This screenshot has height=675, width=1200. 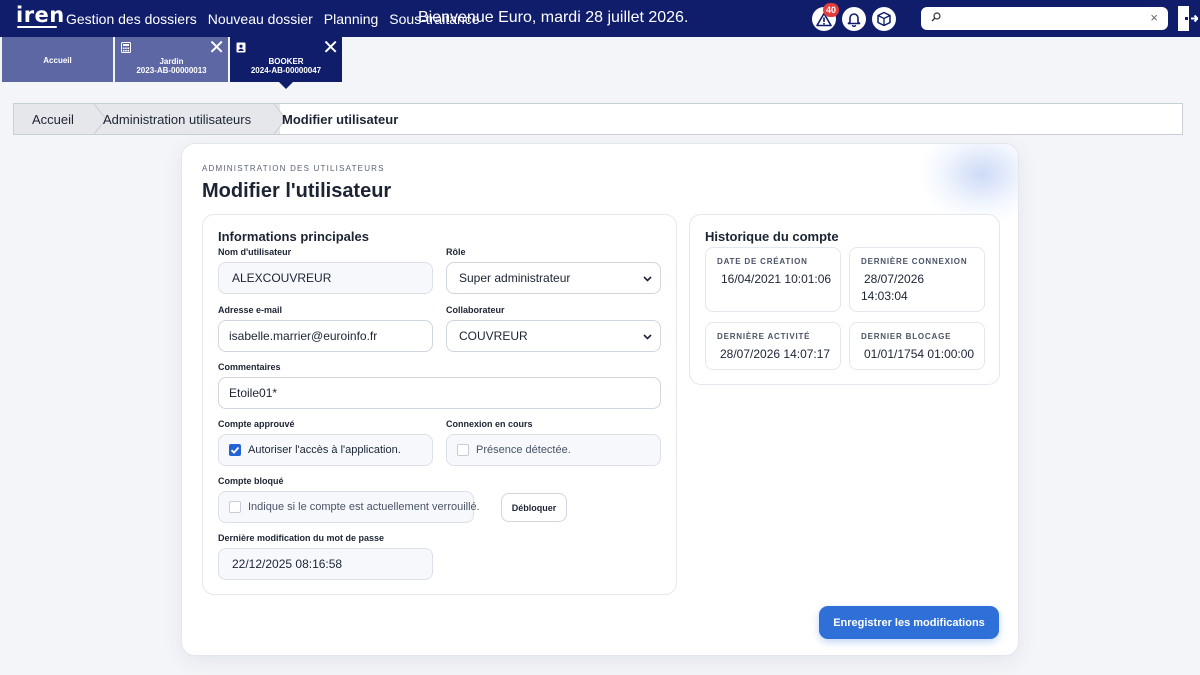 I want to click on approved-checkbox-row: Autoriser l'accès à l'application., so click(x=325, y=450).